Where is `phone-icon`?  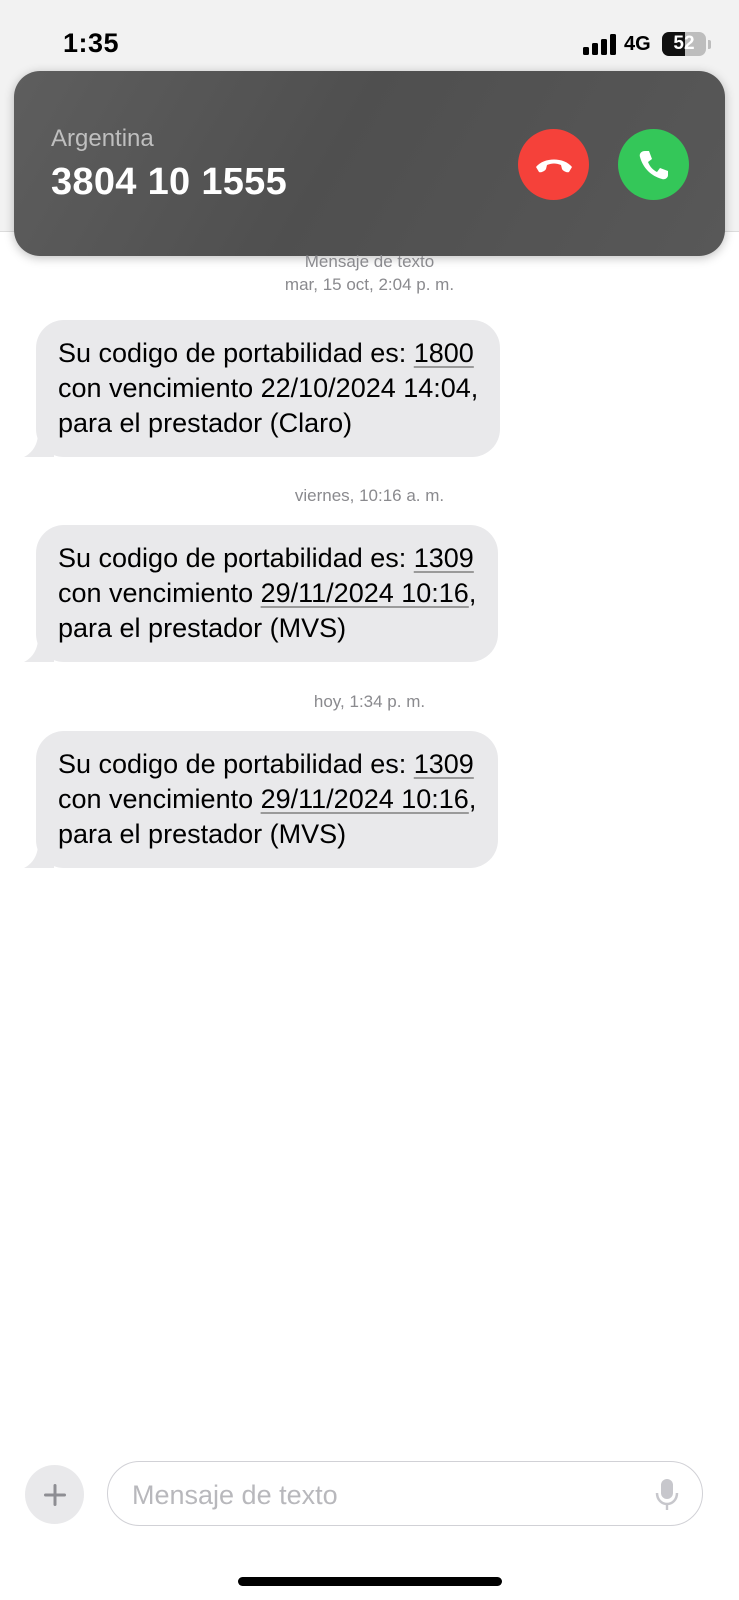
phone-icon is located at coordinates (653, 164).